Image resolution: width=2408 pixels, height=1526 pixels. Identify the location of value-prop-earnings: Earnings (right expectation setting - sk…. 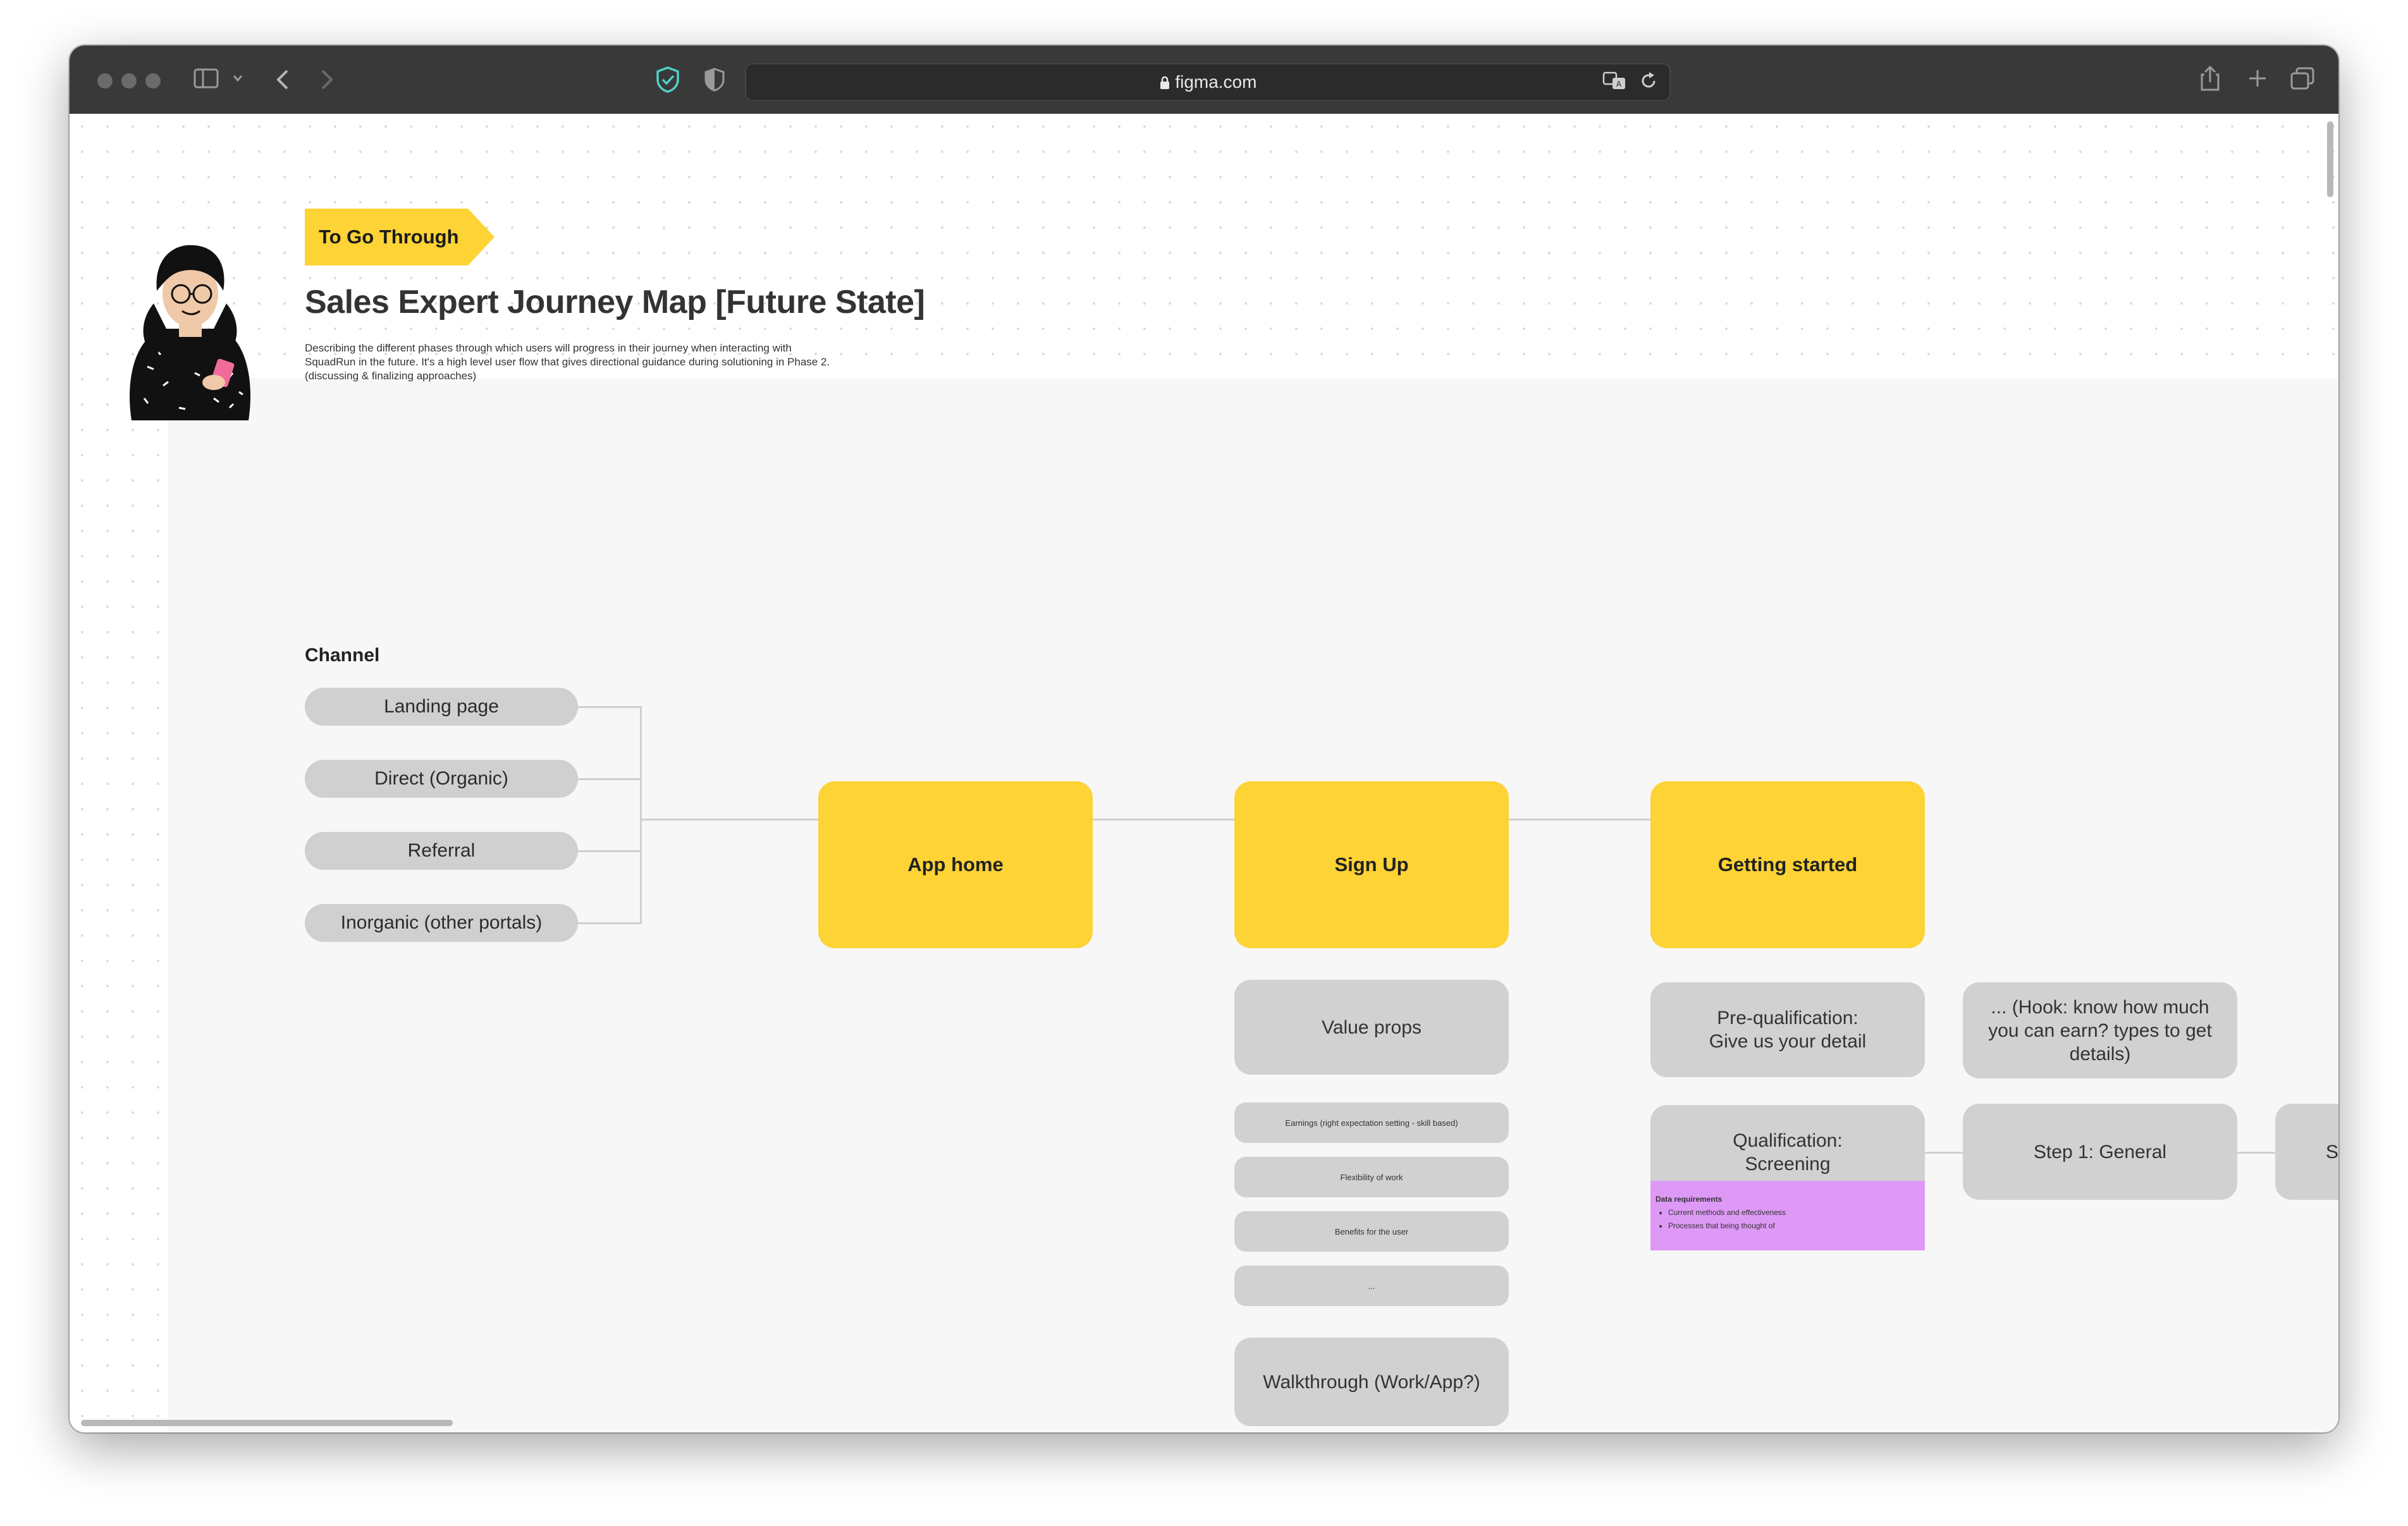
(1371, 1122).